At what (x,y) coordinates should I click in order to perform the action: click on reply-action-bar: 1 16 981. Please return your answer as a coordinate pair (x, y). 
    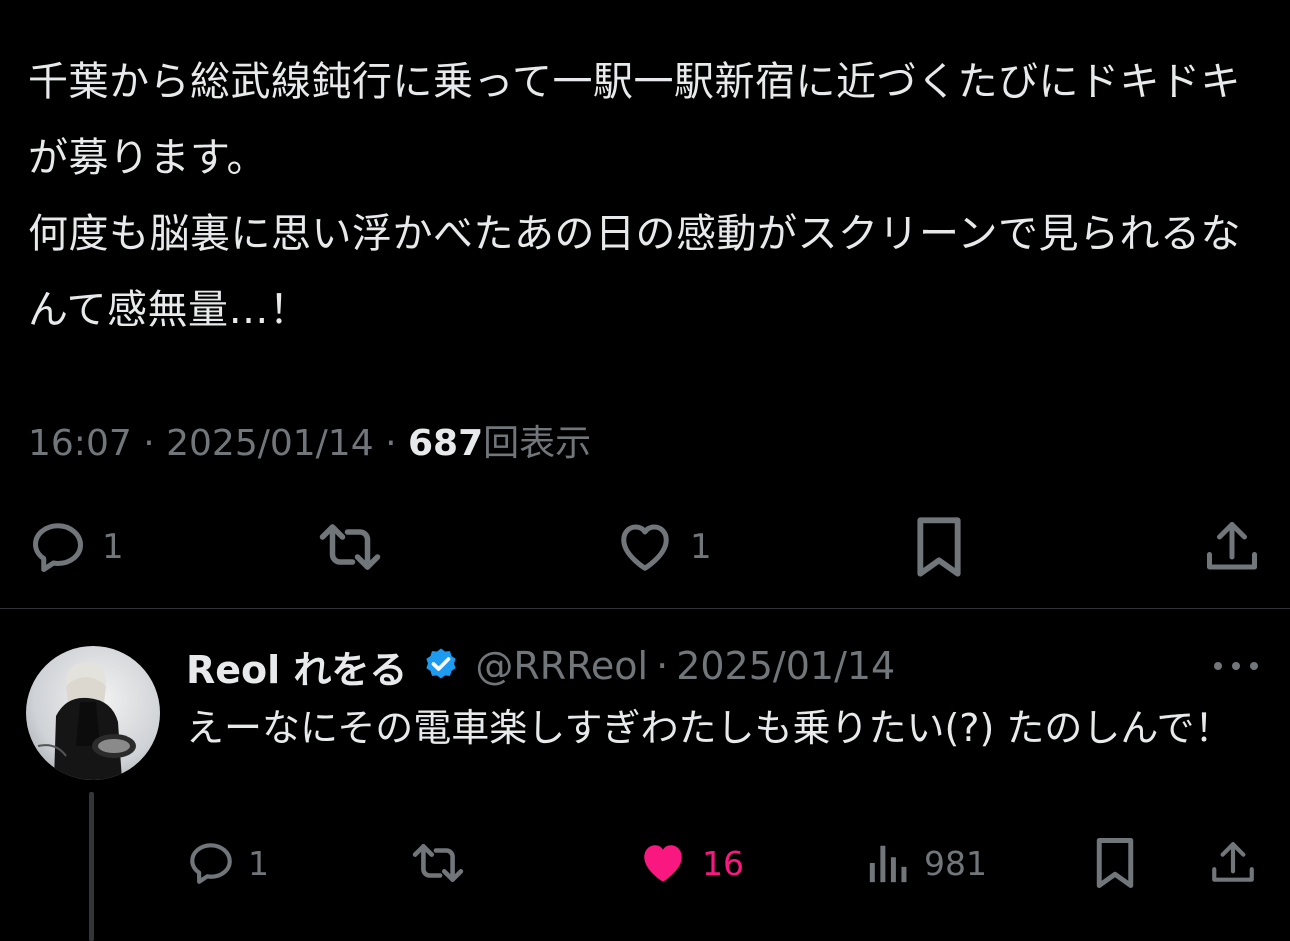
    Looking at the image, I should click on (645, 863).